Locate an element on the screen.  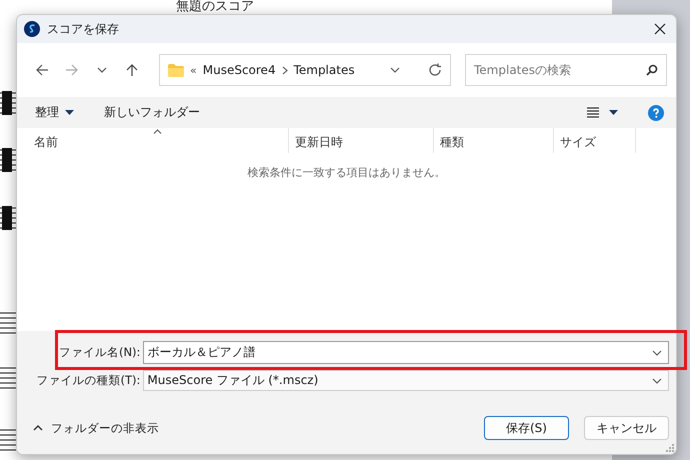
organize-menu-button: 整理 is located at coordinates (54, 112).